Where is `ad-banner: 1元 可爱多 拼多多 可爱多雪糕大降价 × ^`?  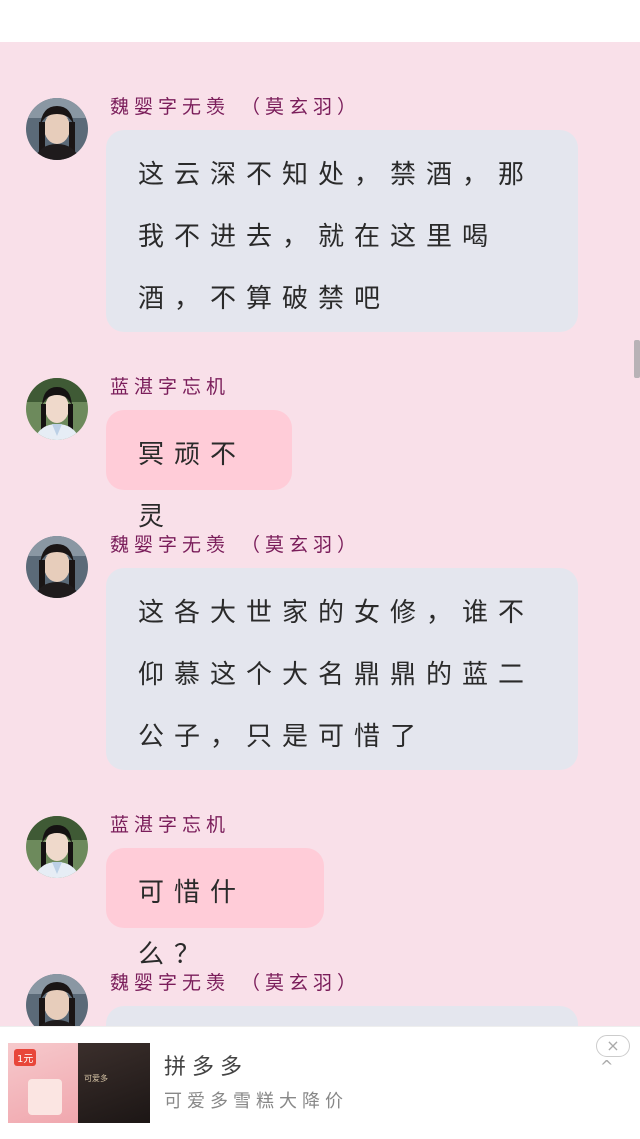 ad-banner: 1元 可爱多 拼多多 可爱多雪糕大降价 × ^ is located at coordinates (320, 1082).